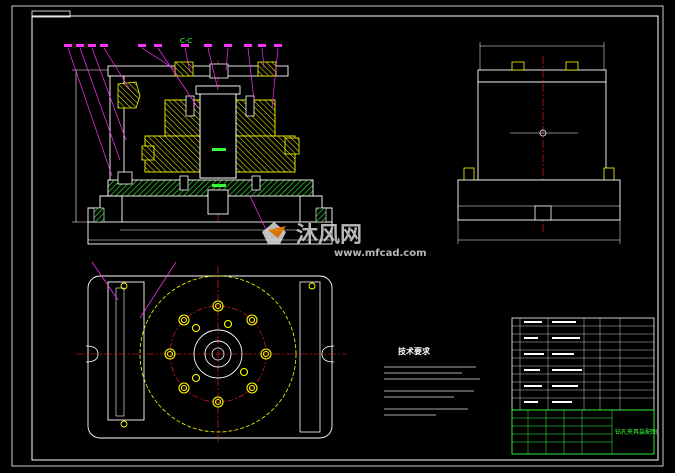  Describe the element at coordinates (219, 185) in the screenshot. I see `base-mark` at that location.